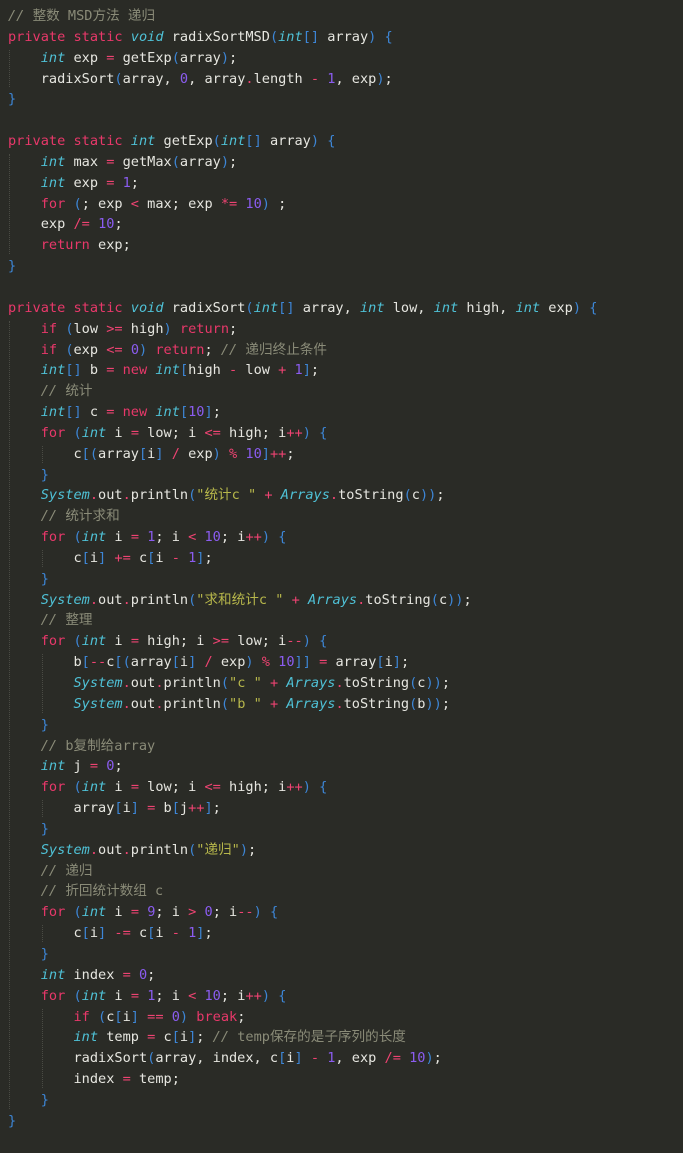 The image size is (683, 1153). Describe the element at coordinates (159, 453) in the screenshot. I see `token-br: ]` at that location.